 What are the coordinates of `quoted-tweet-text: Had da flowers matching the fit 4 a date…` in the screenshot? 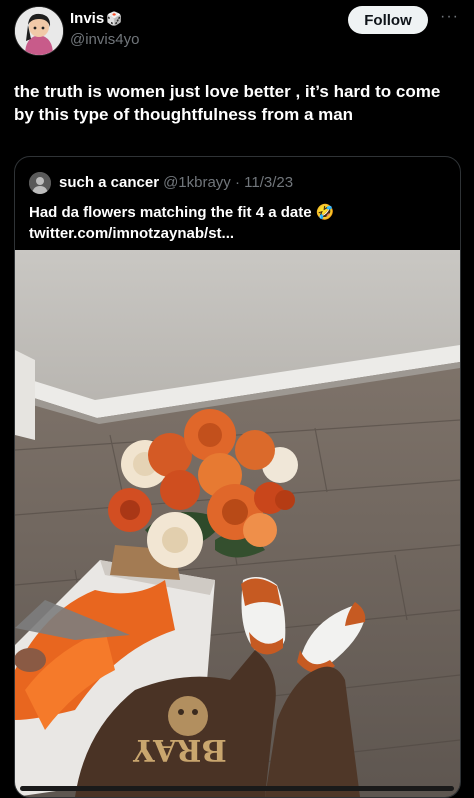 It's located at (239, 223).